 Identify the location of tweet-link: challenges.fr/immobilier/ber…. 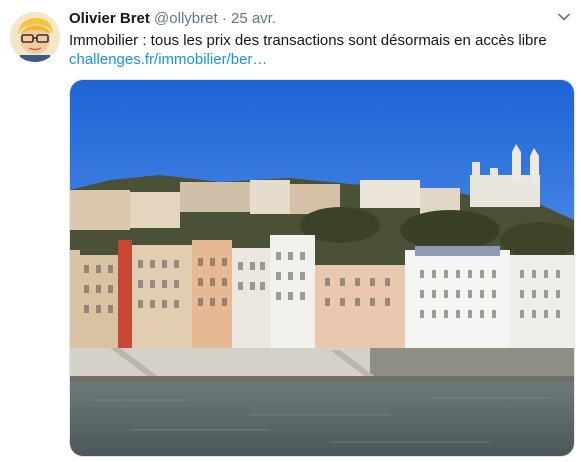
(168, 59).